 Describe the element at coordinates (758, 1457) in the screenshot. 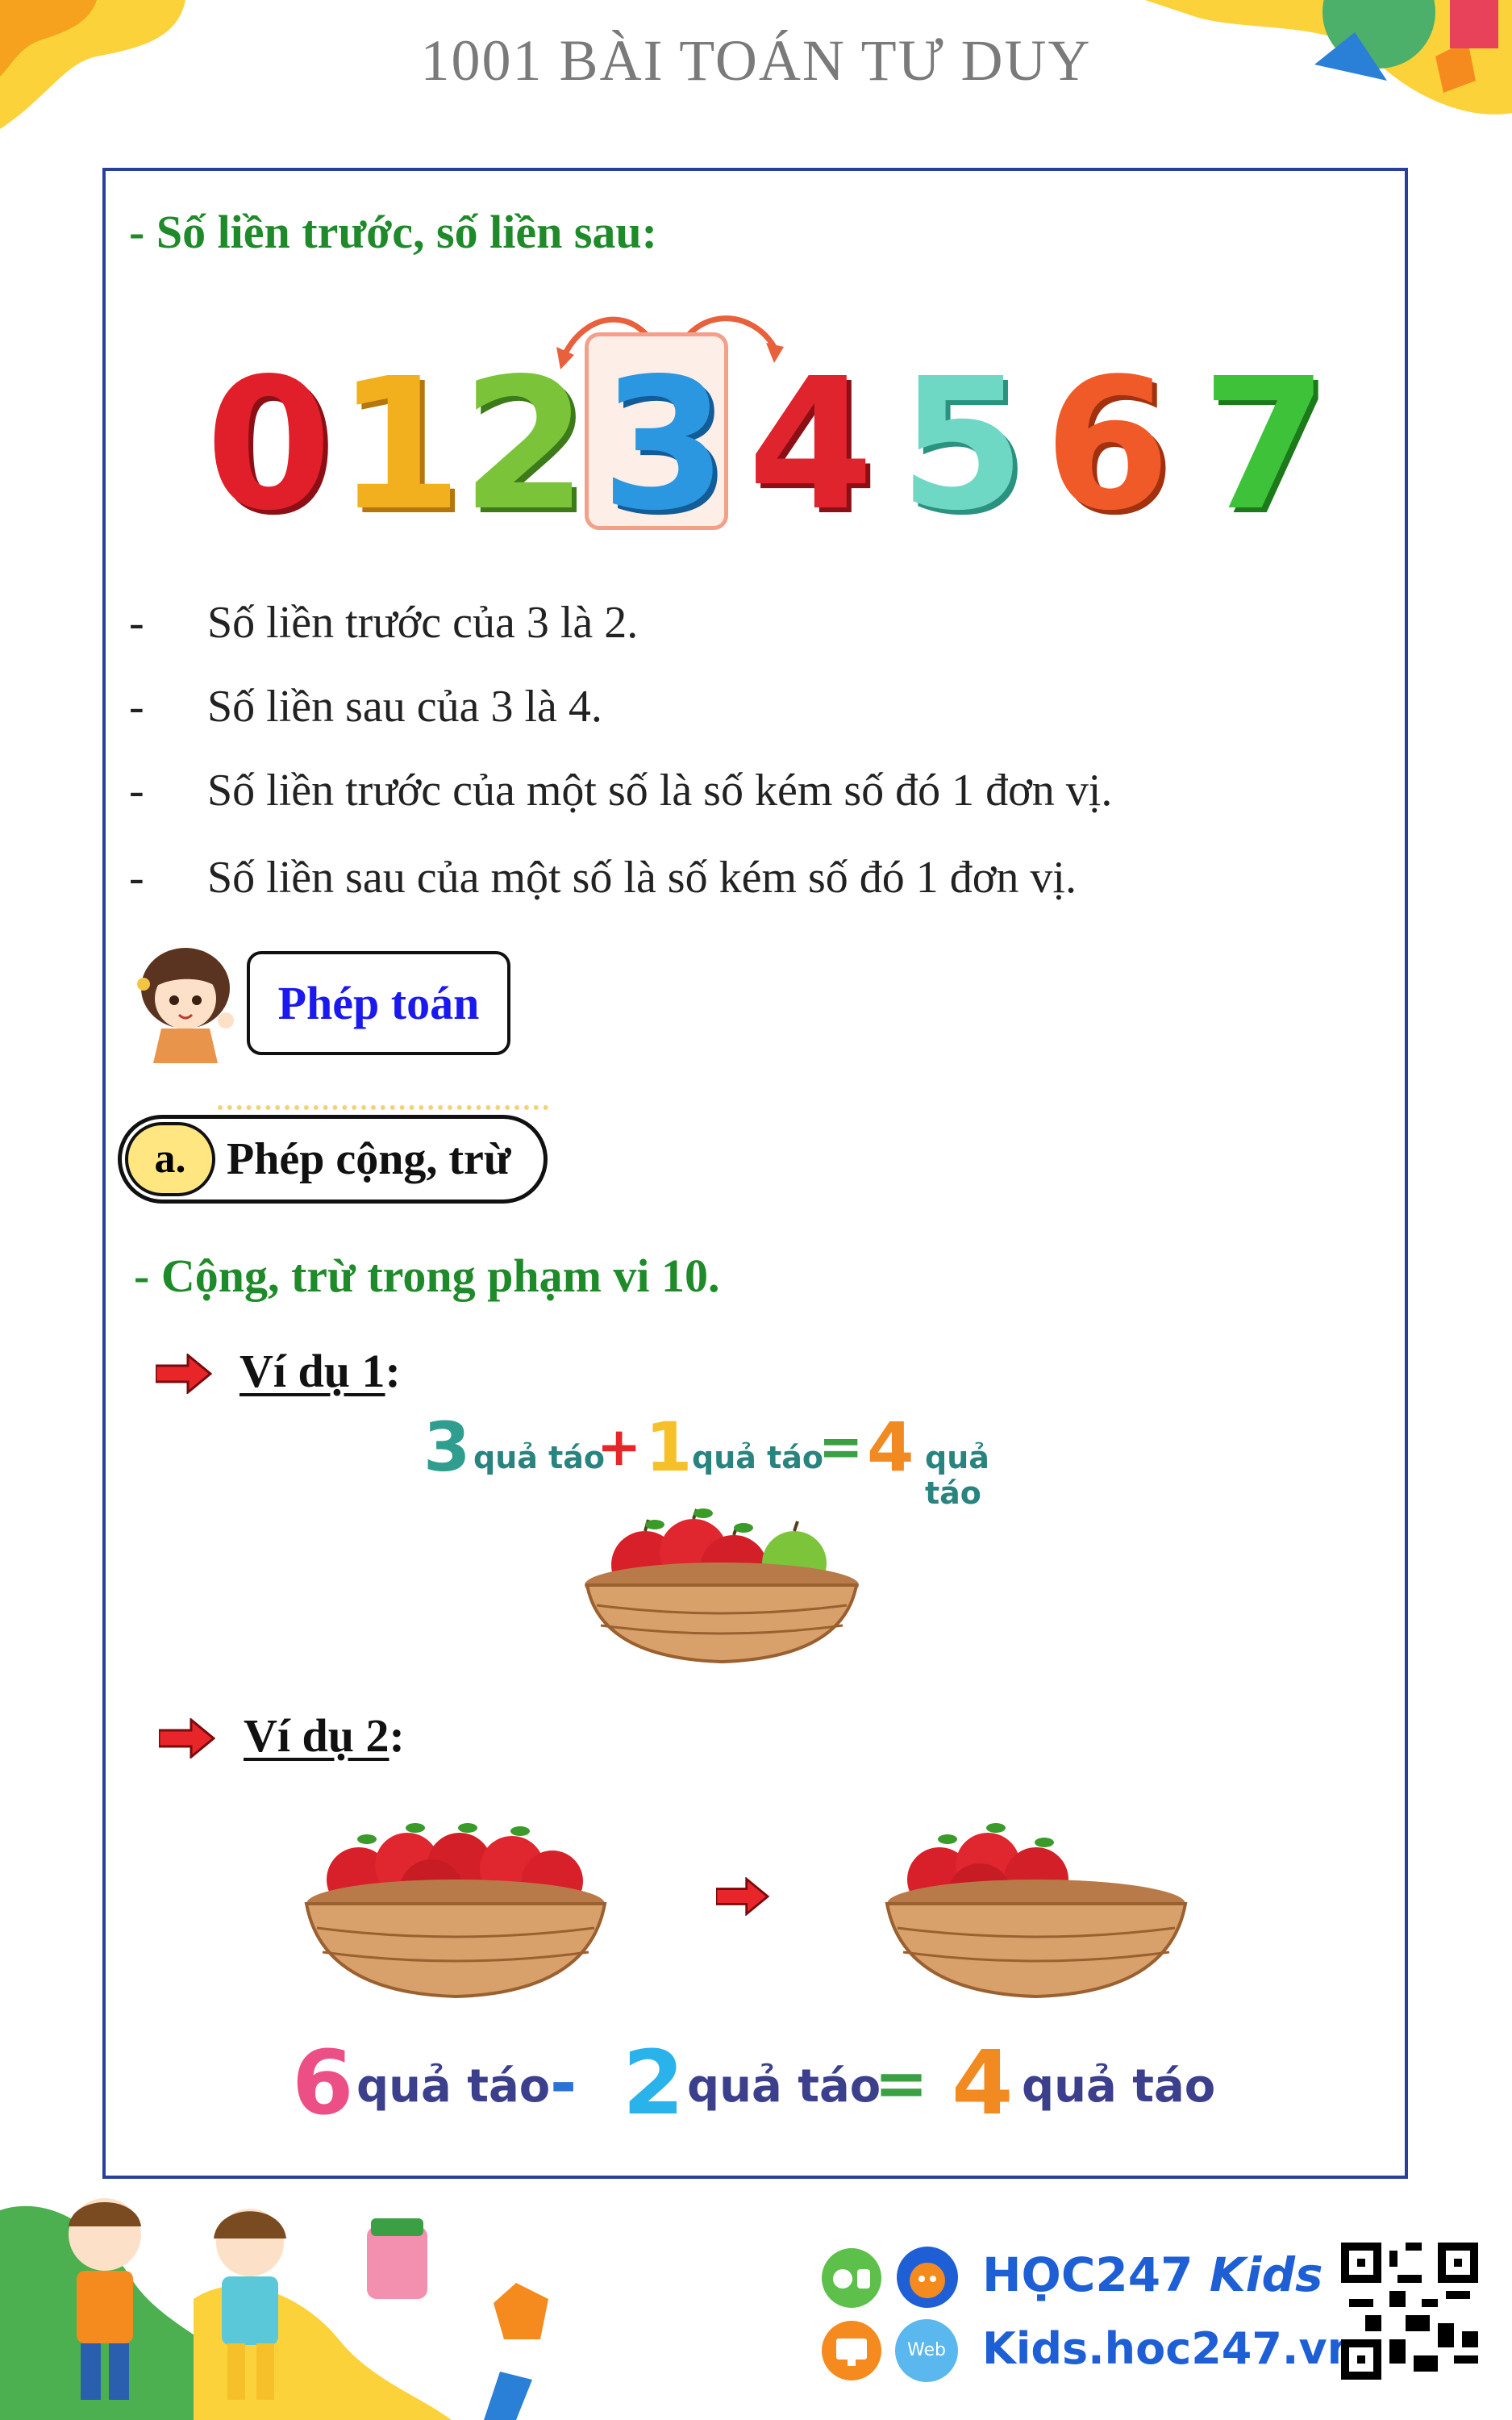

I see `example1-b-unit: quả táo` at that location.